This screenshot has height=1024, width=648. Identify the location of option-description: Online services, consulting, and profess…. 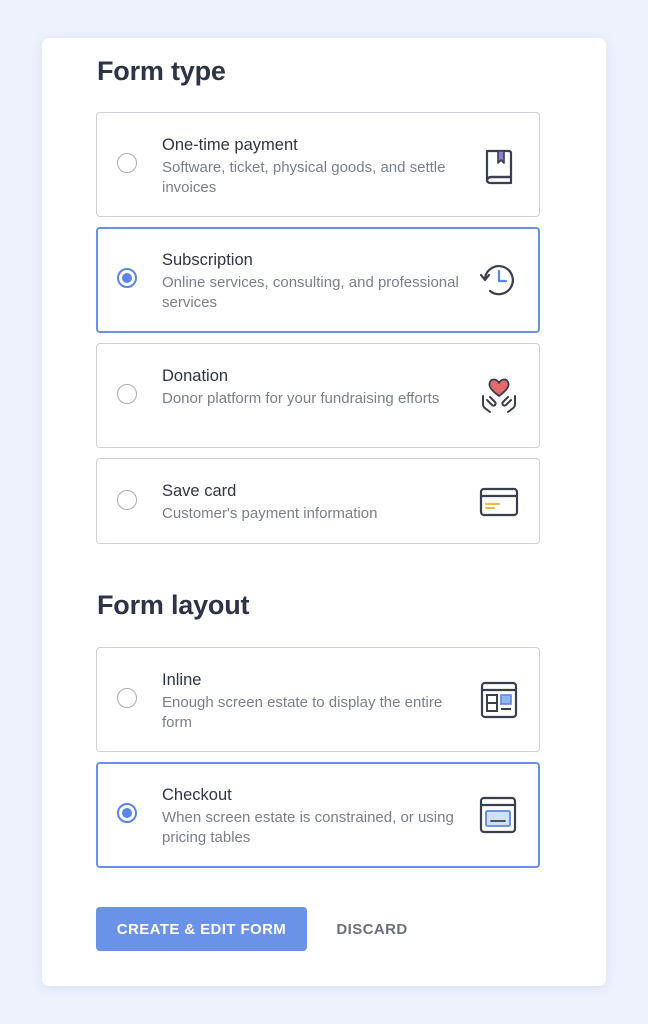
(310, 292).